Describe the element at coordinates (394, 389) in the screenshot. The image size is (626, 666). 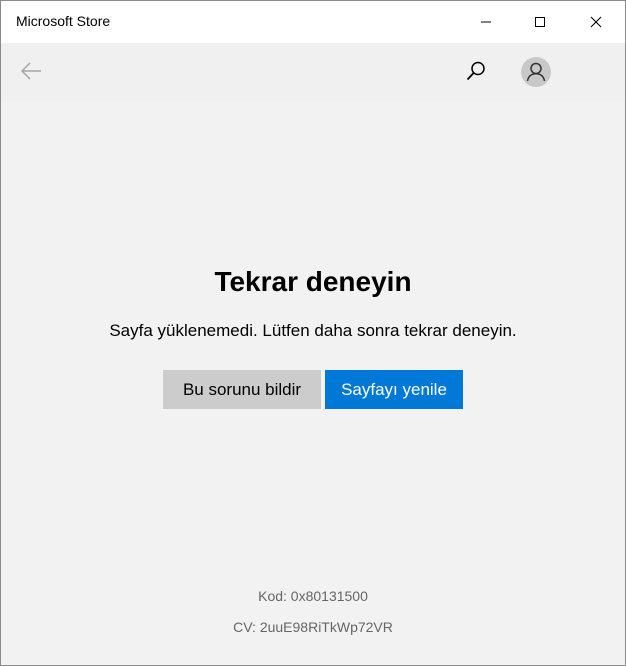
I see `refresh-page-button: Sayfayı yenile` at that location.